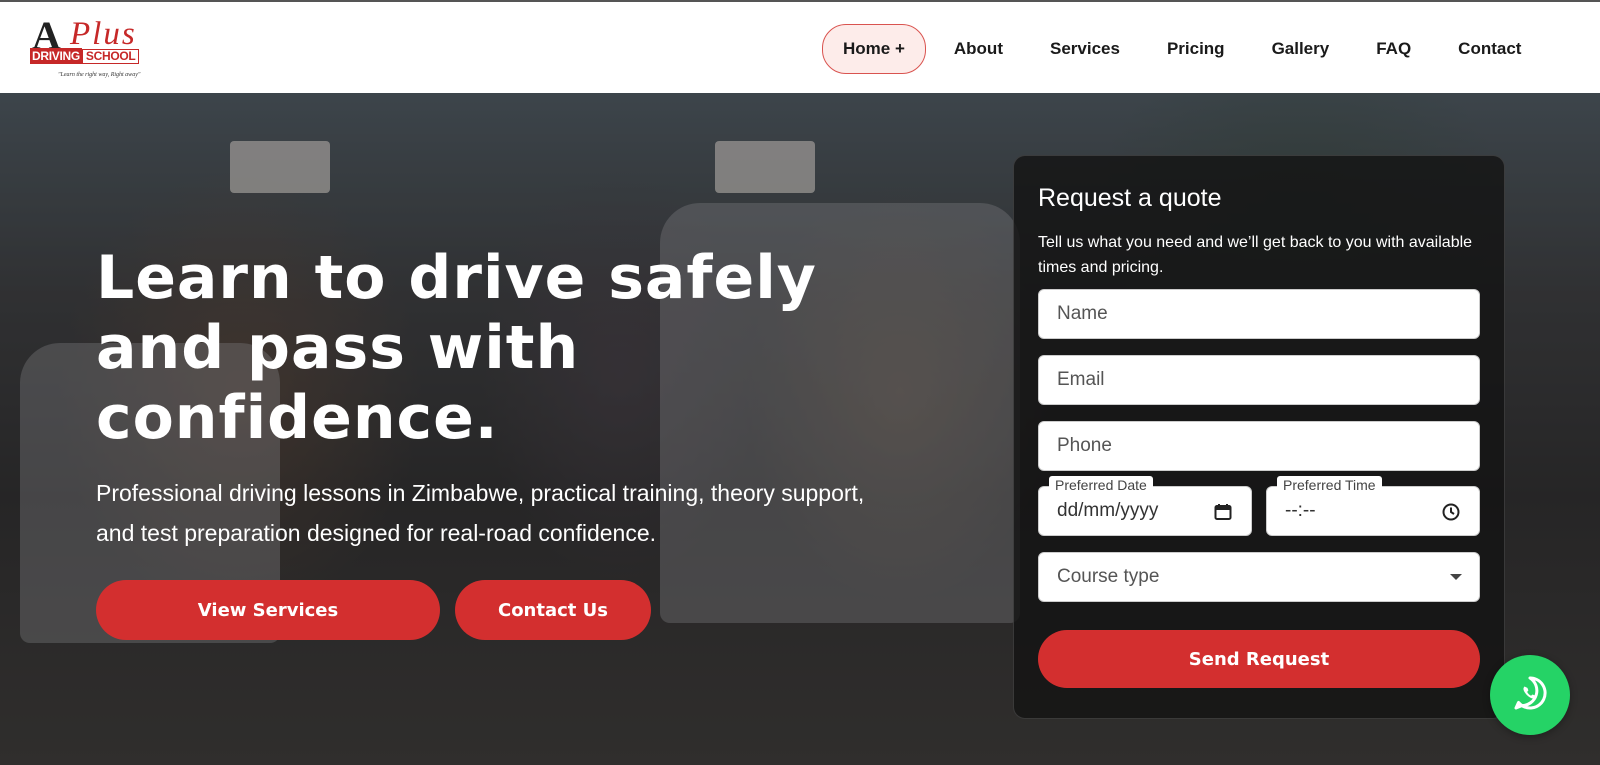 Image resolution: width=1600 pixels, height=765 pixels. What do you see at coordinates (1259, 314) in the screenshot?
I see `name-input: Name` at bounding box center [1259, 314].